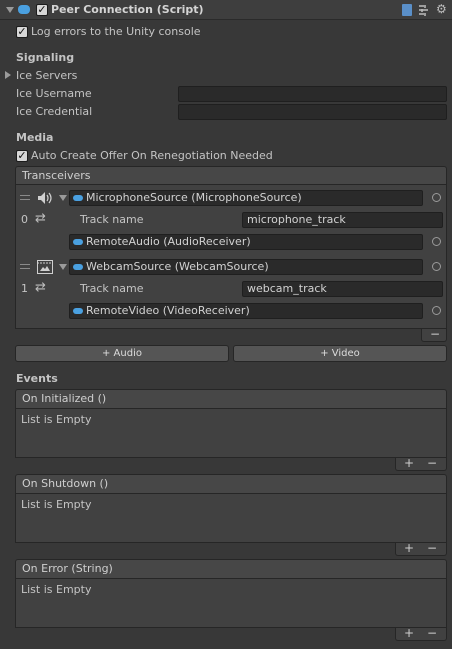 The image size is (452, 649). Describe the element at coordinates (421, 464) in the screenshot. I see `event-on-initialized-footer: + −` at that location.